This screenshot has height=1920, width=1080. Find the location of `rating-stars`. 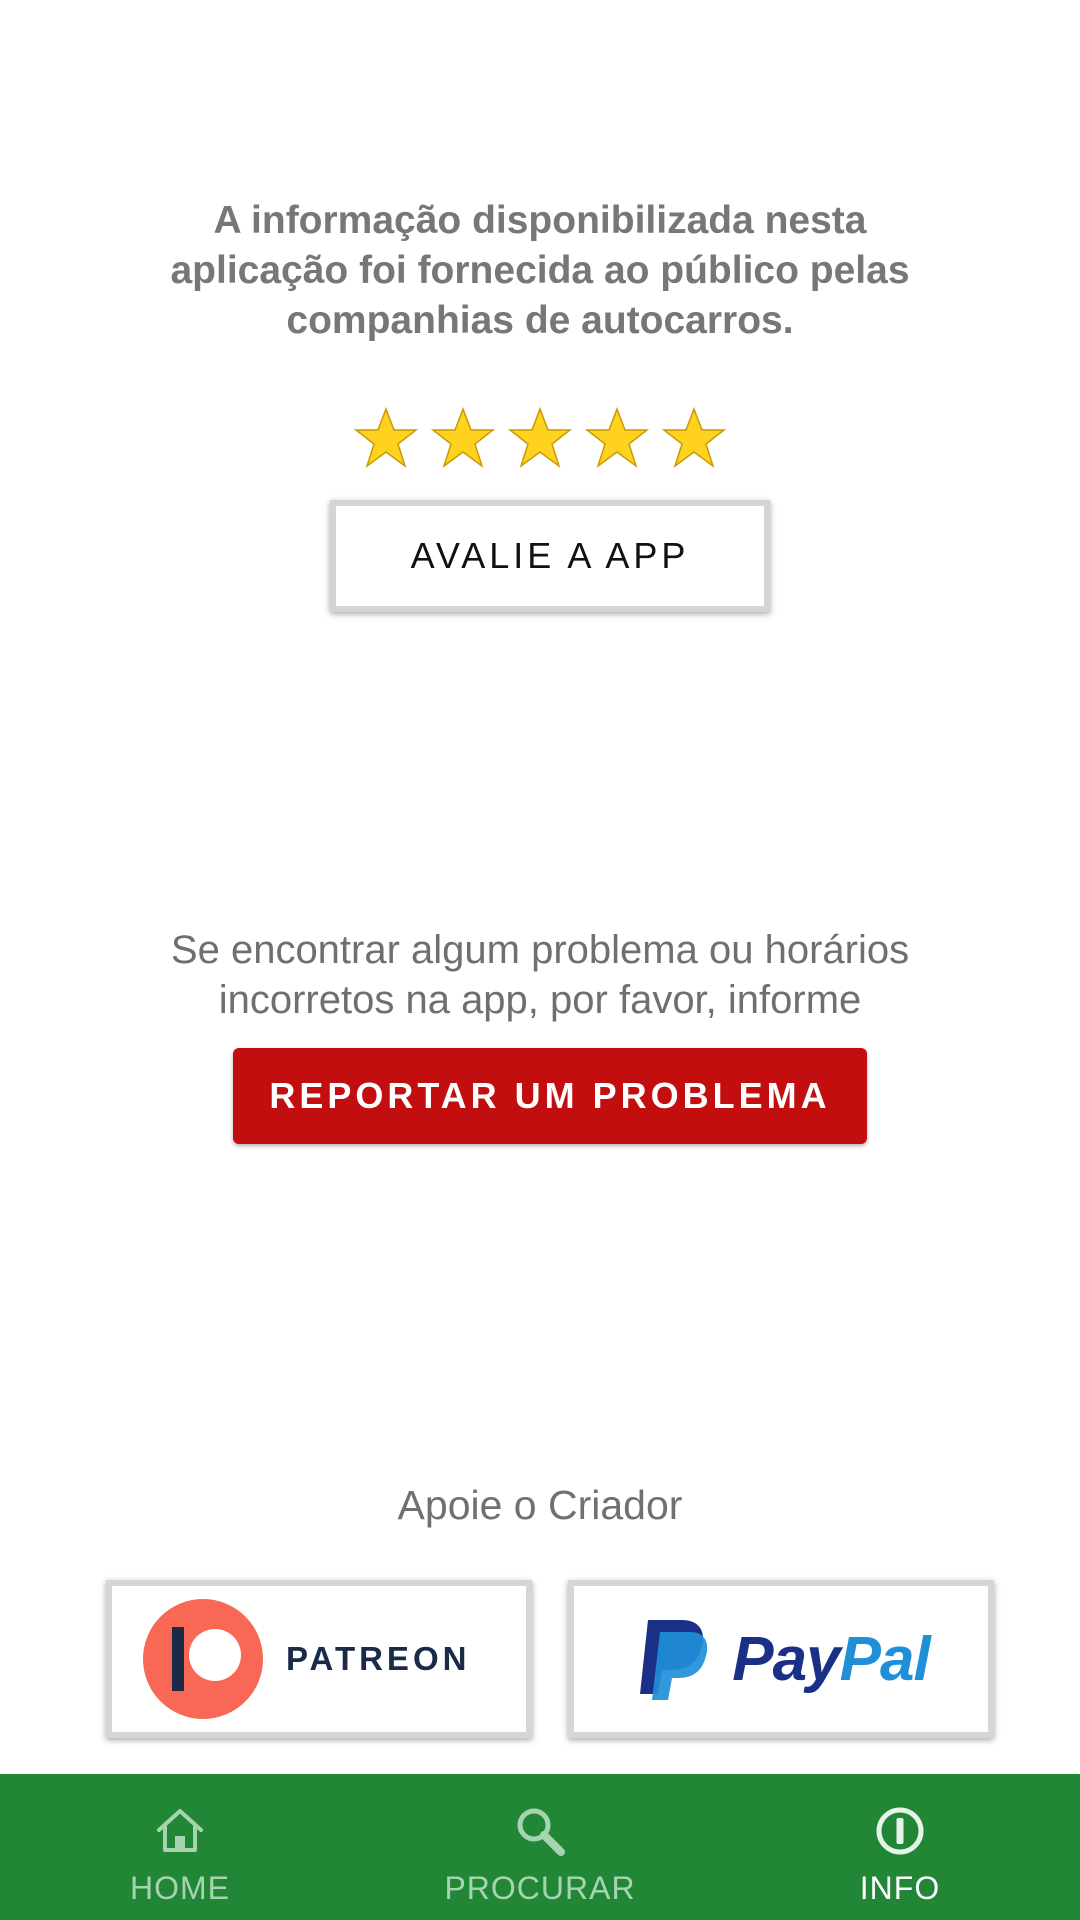

rating-stars is located at coordinates (540, 438).